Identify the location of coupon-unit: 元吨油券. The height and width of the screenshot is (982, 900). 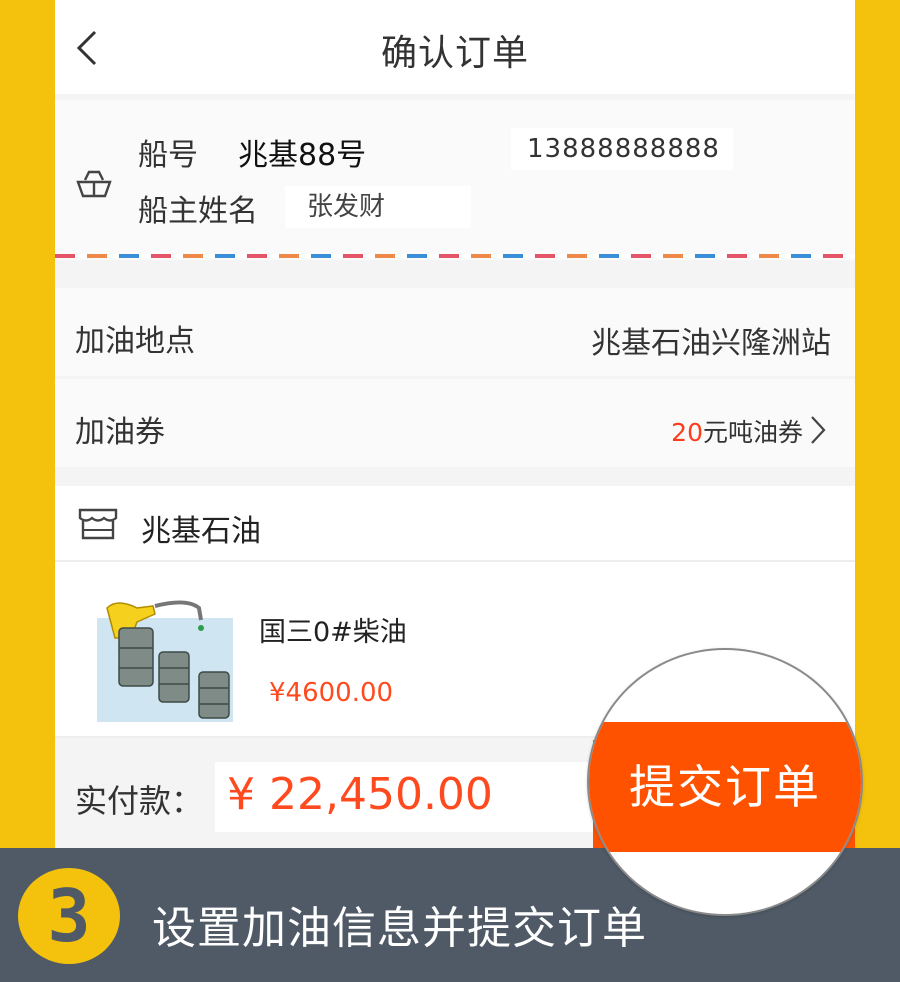
(752, 432).